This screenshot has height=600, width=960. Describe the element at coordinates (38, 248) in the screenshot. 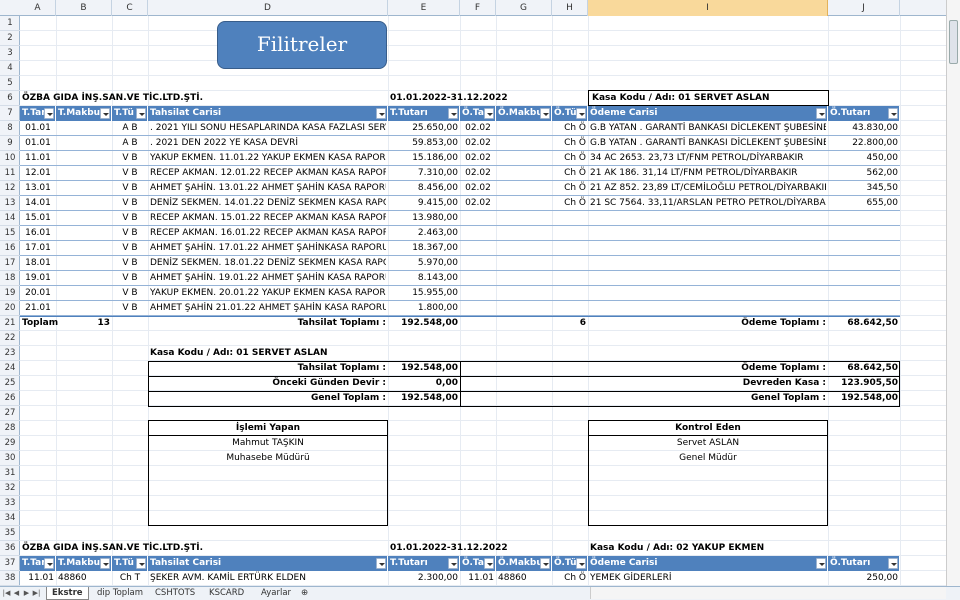

I see `table-cell: 17.01` at that location.